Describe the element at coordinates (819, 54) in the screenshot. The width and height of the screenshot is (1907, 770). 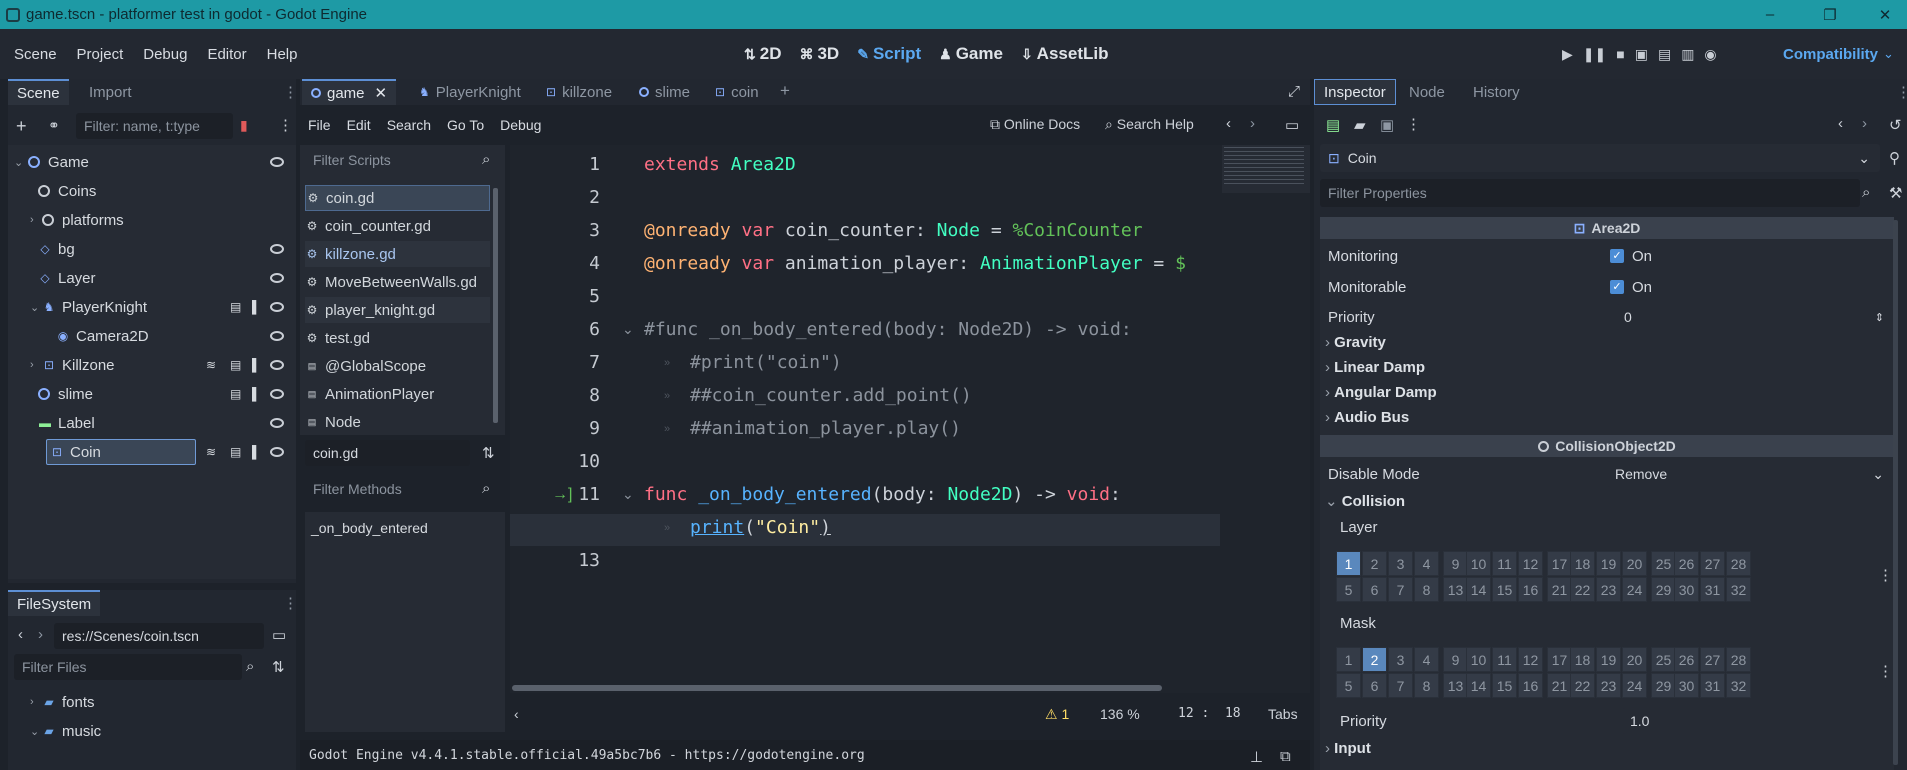
I see `workspace-3d: ⌘ 3D` at that location.